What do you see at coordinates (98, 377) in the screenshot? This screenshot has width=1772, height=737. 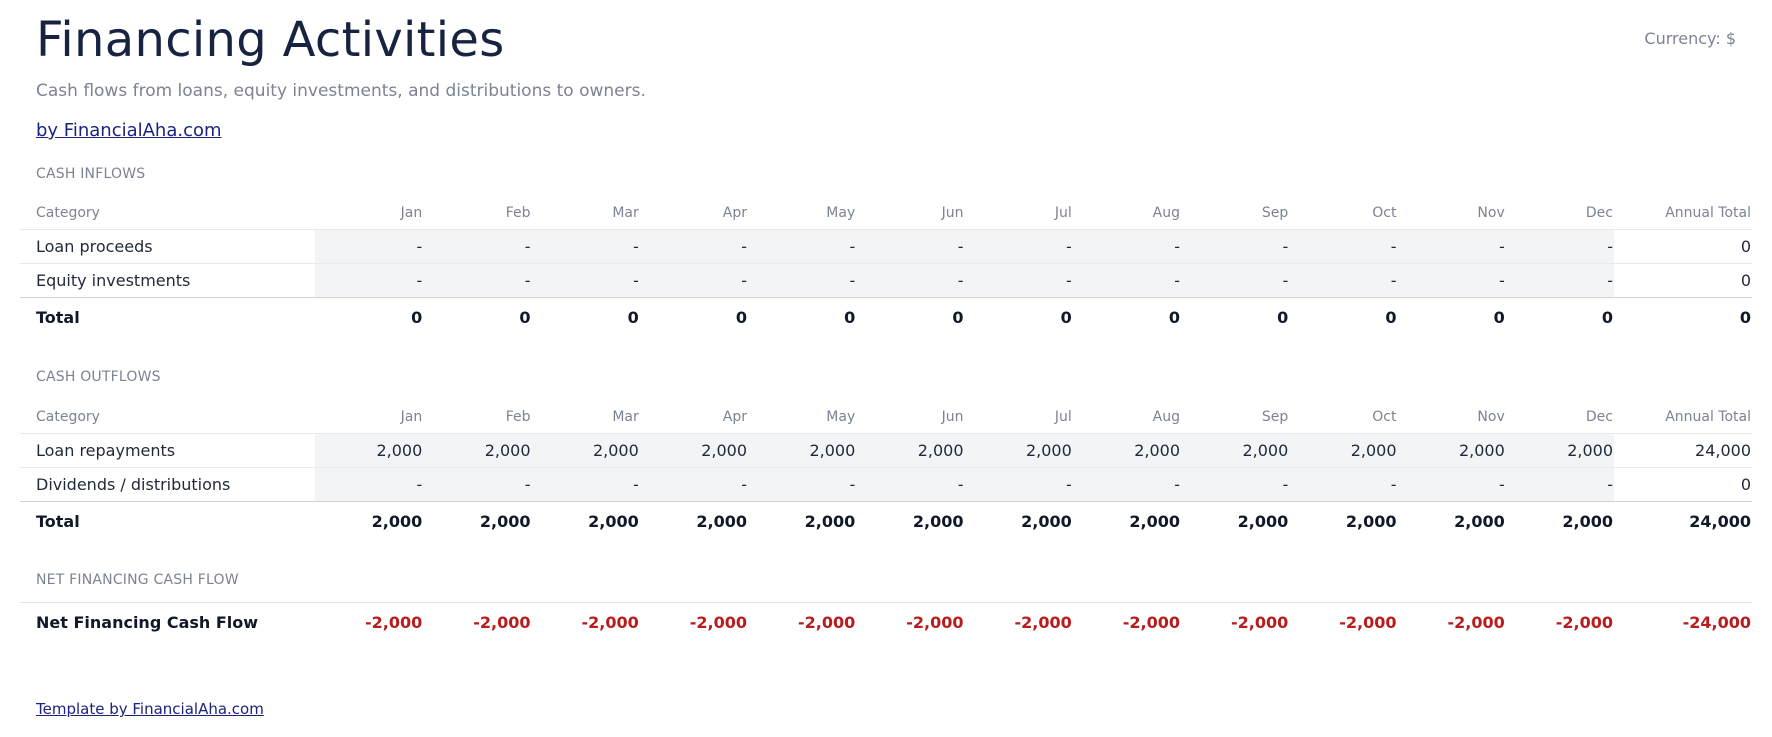 I see `outflows-section-label: CASH OUTFLOWS` at bounding box center [98, 377].